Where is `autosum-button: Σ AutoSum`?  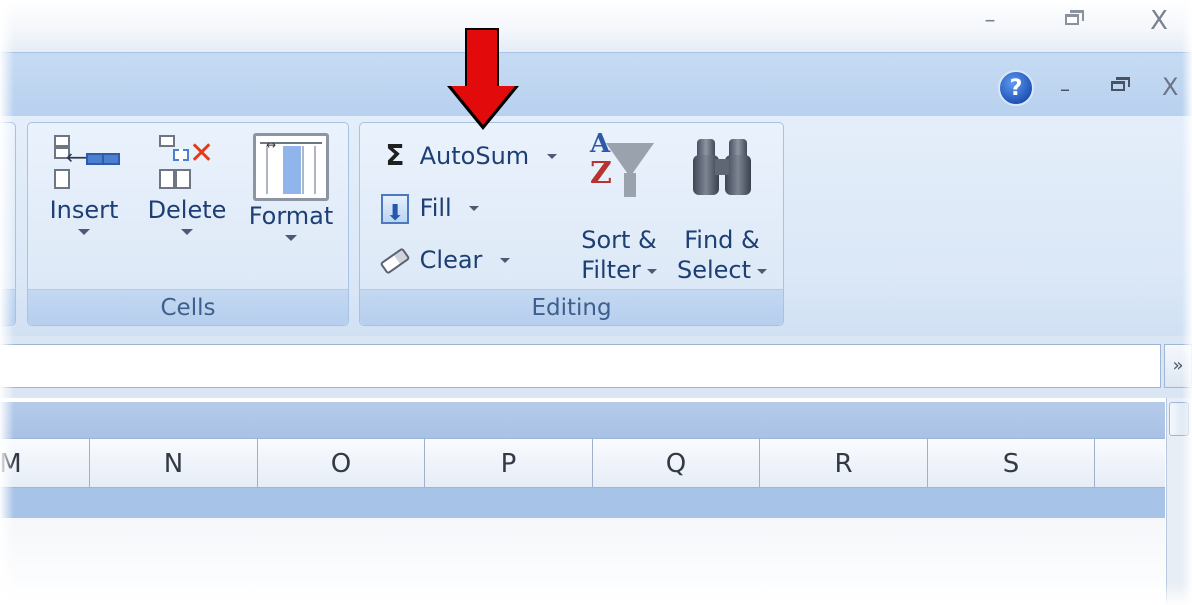
autosum-button: Σ AutoSum is located at coordinates (467, 155).